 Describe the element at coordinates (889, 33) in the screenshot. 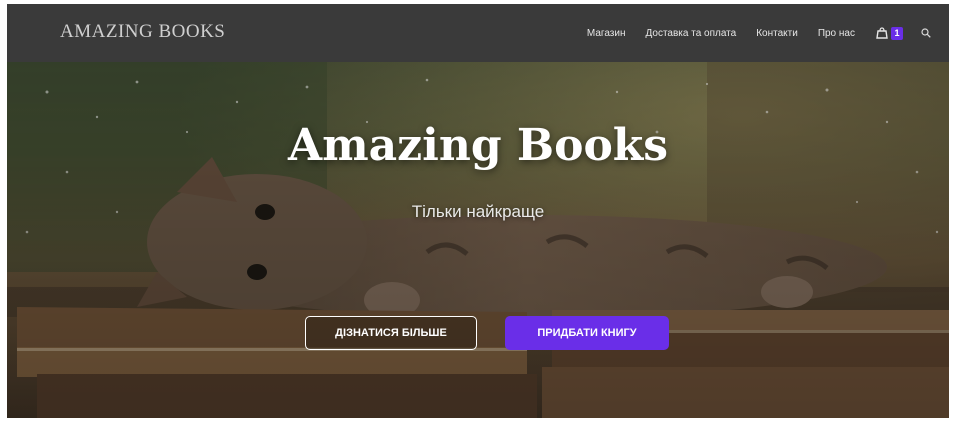

I see `cart-button: 1` at that location.